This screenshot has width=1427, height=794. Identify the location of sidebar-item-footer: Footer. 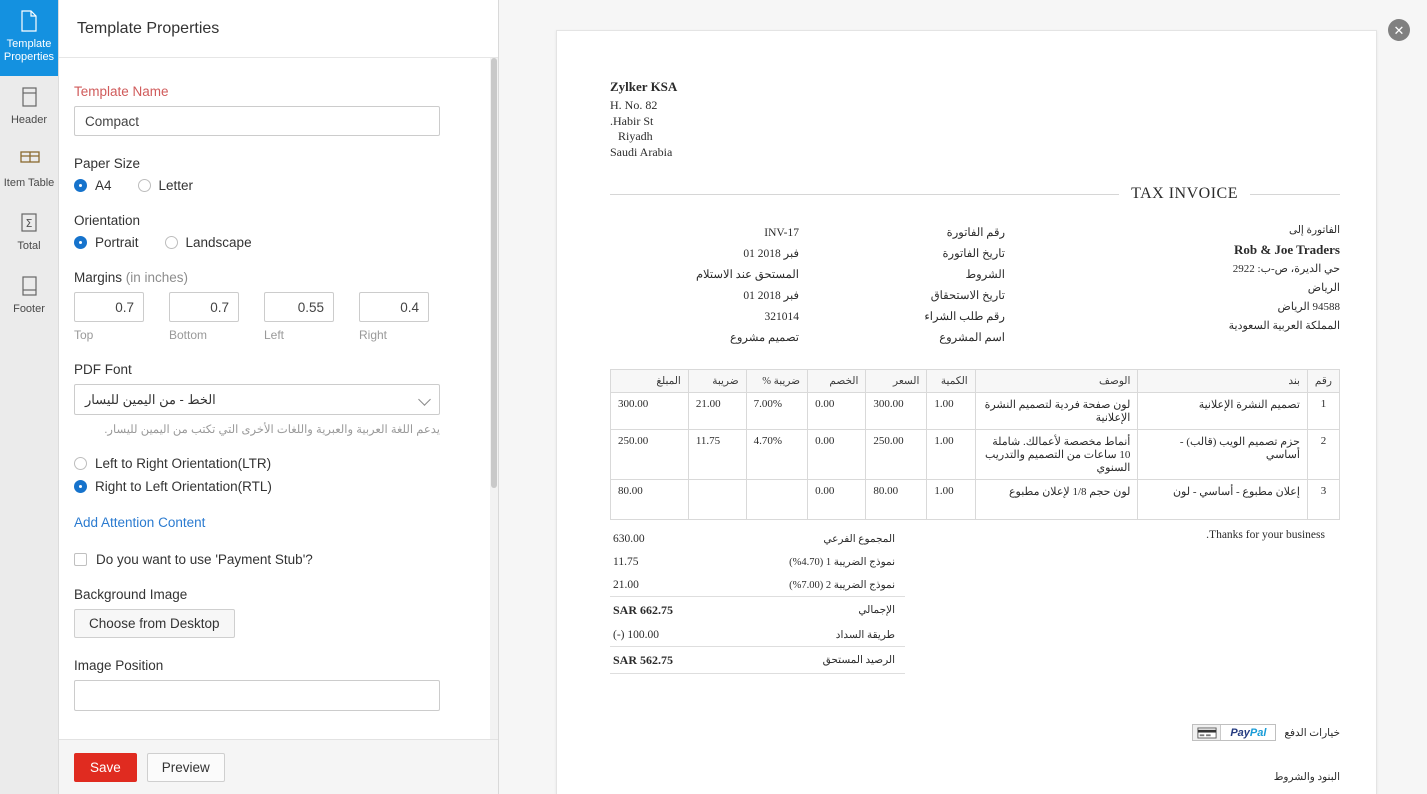
(29, 296).